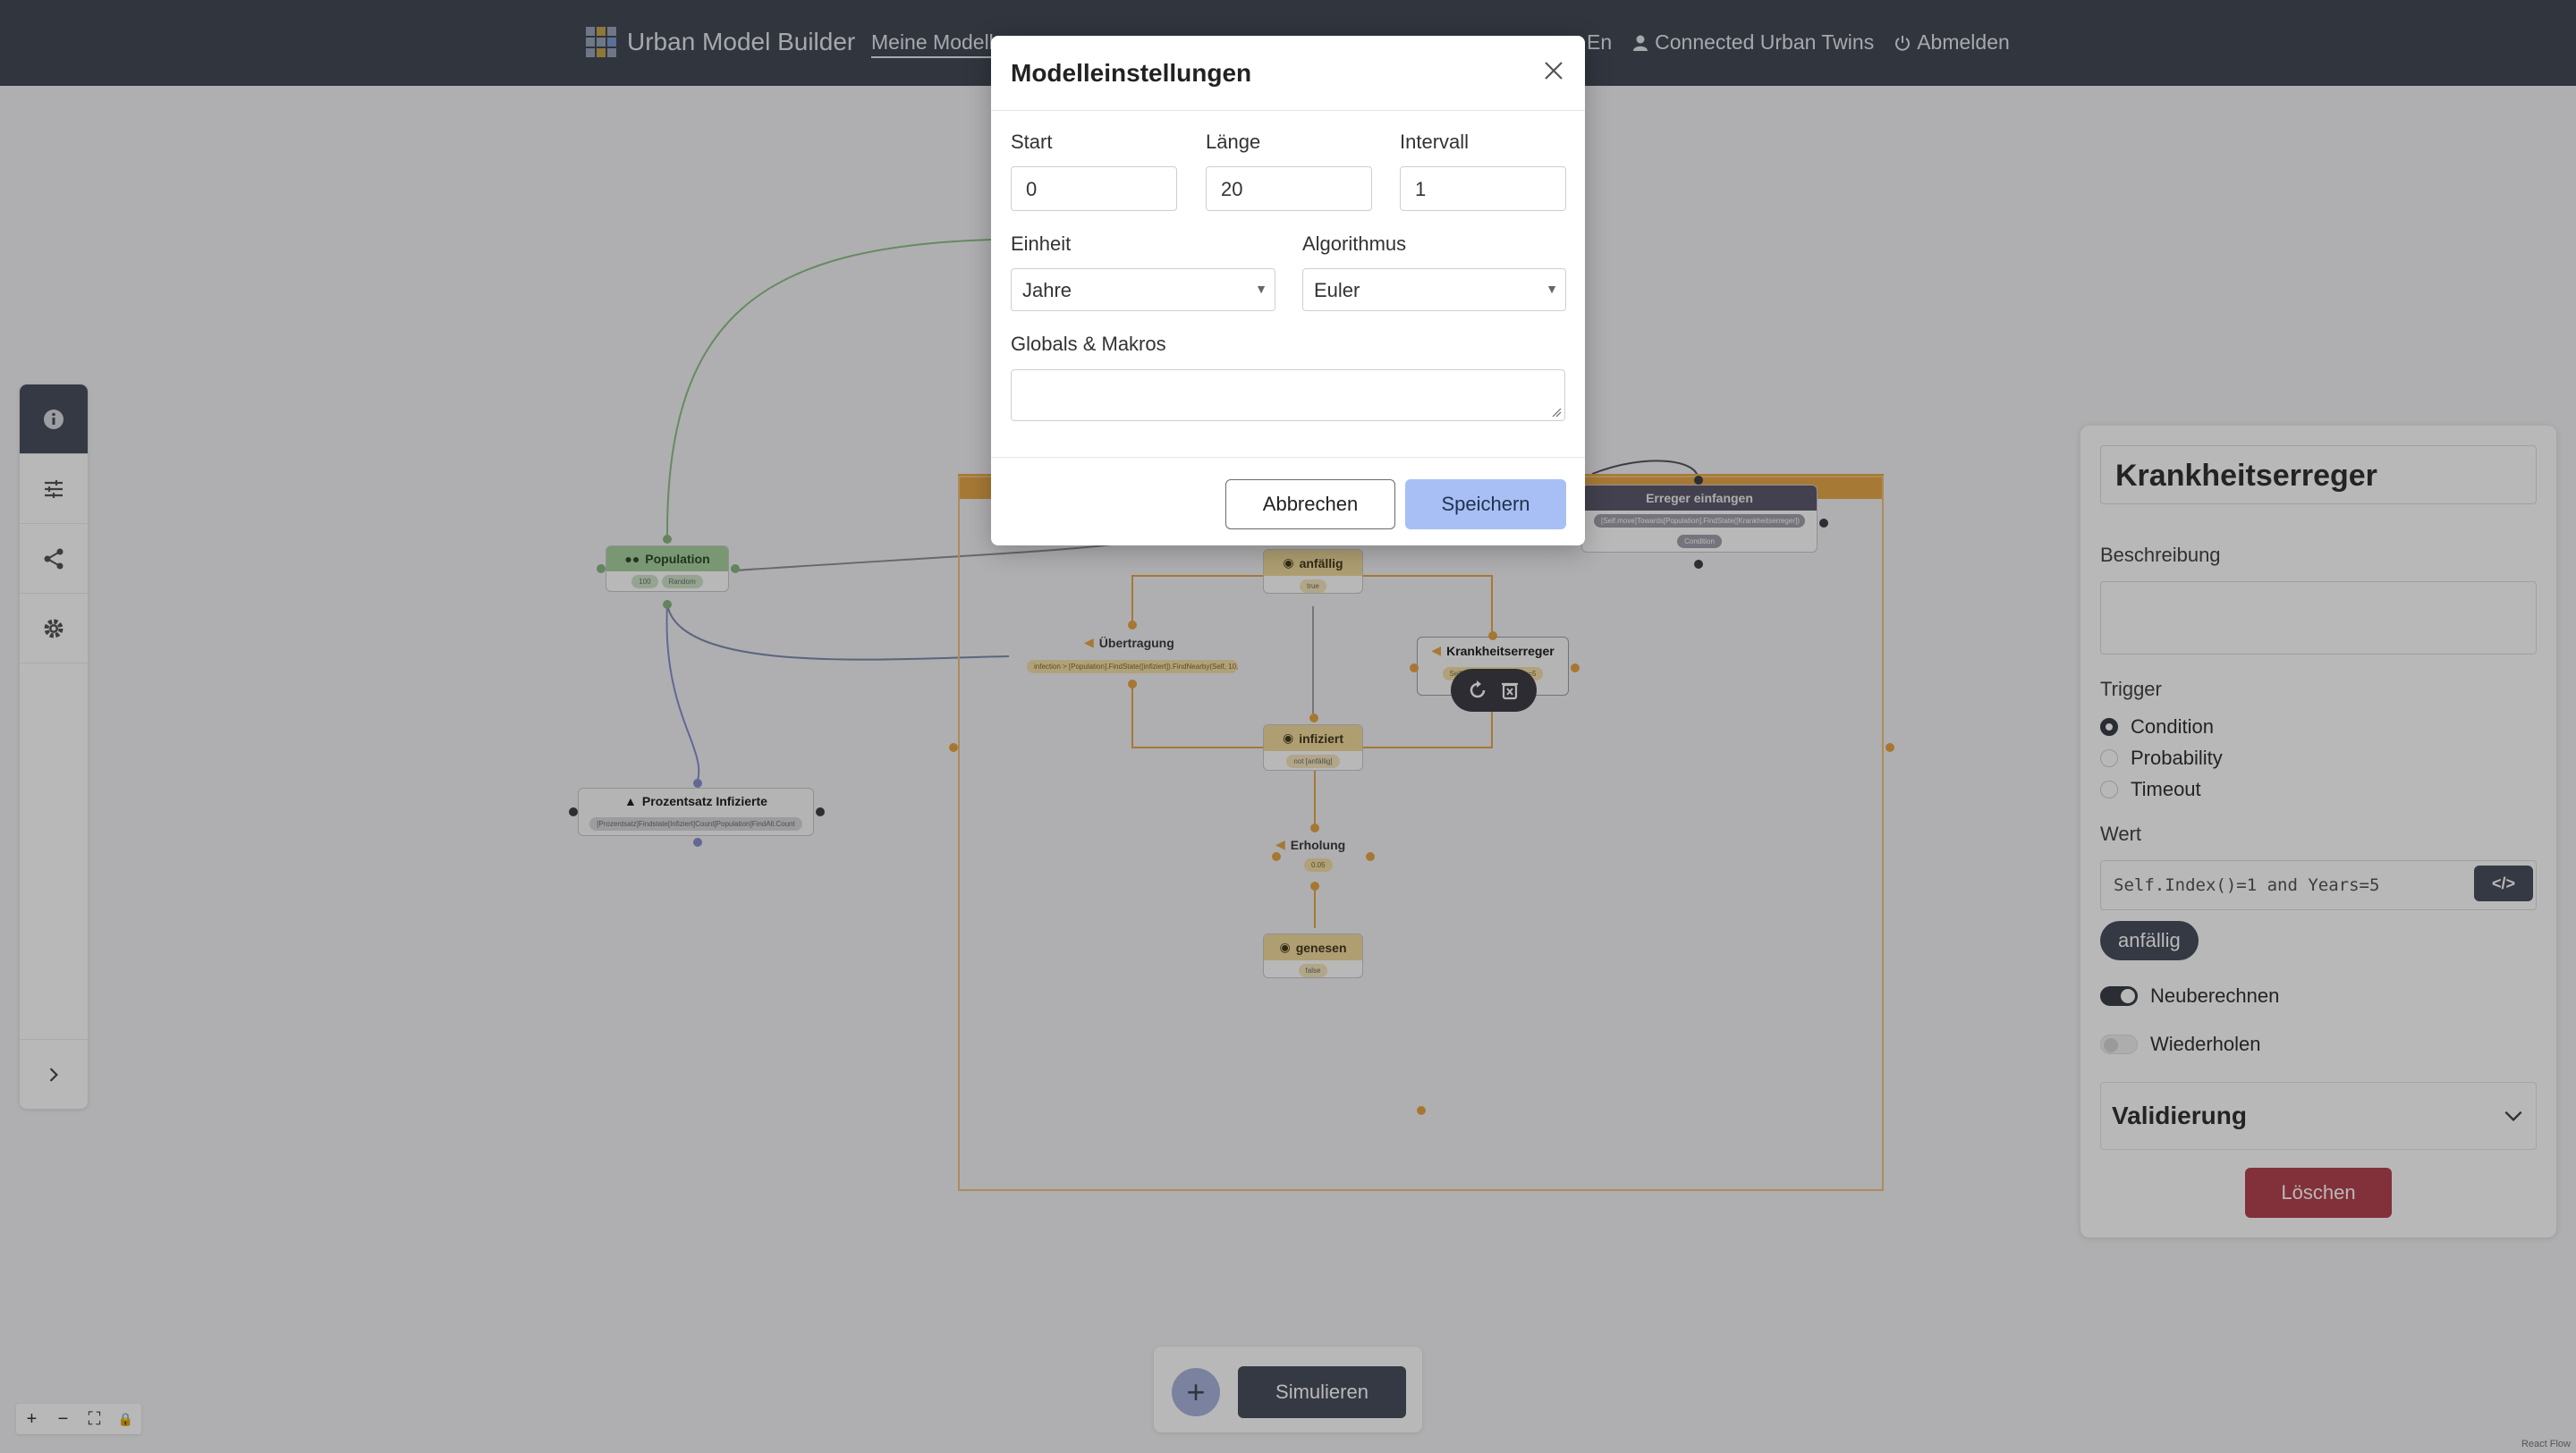 Image resolution: width=2576 pixels, height=1453 pixels. I want to click on cancel-button: Abbrechen, so click(1310, 504).